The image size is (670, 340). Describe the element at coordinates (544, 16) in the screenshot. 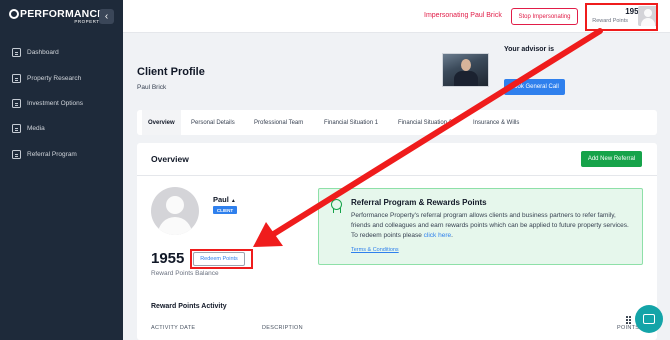

I see `stop-impersonating-button: Stop Impersonating` at that location.